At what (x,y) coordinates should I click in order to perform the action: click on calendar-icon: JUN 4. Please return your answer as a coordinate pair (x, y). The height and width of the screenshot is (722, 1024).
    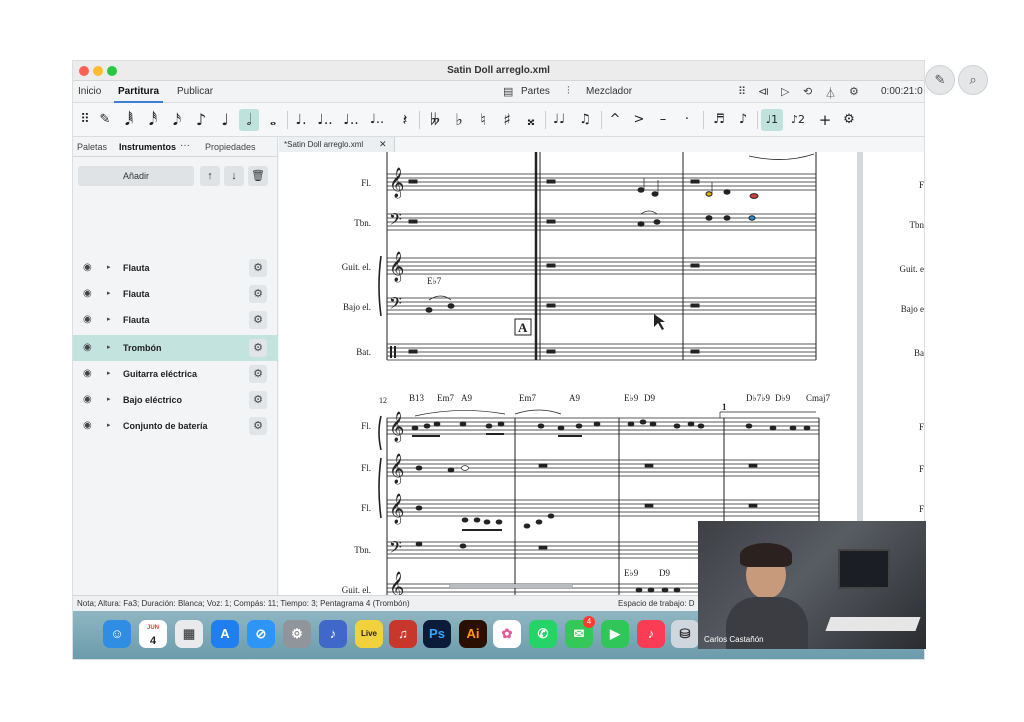
    Looking at the image, I should click on (153, 634).